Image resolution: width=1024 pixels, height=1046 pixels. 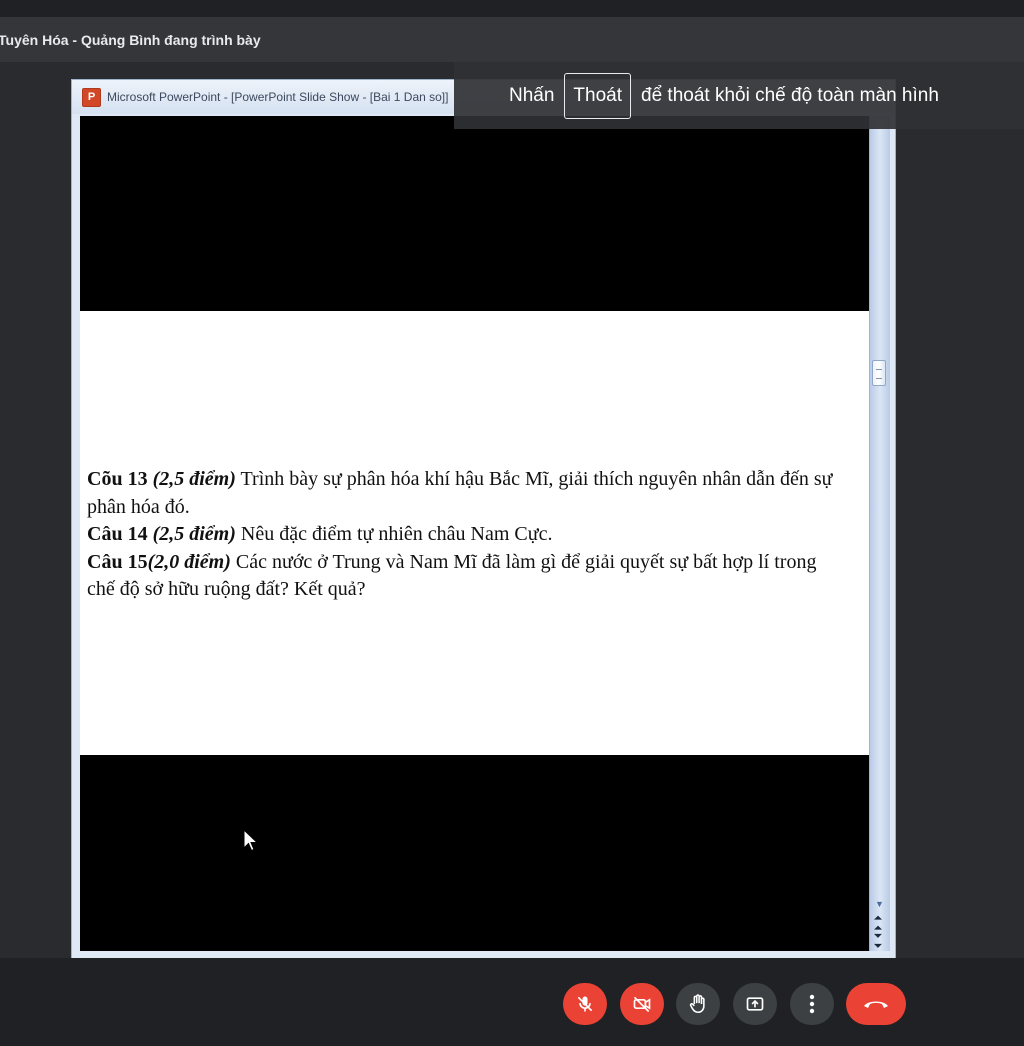 What do you see at coordinates (394, 534) in the screenshot?
I see `question-14-text: Nêu đặc điểm tự nhiên châu Nam Cực.` at bounding box center [394, 534].